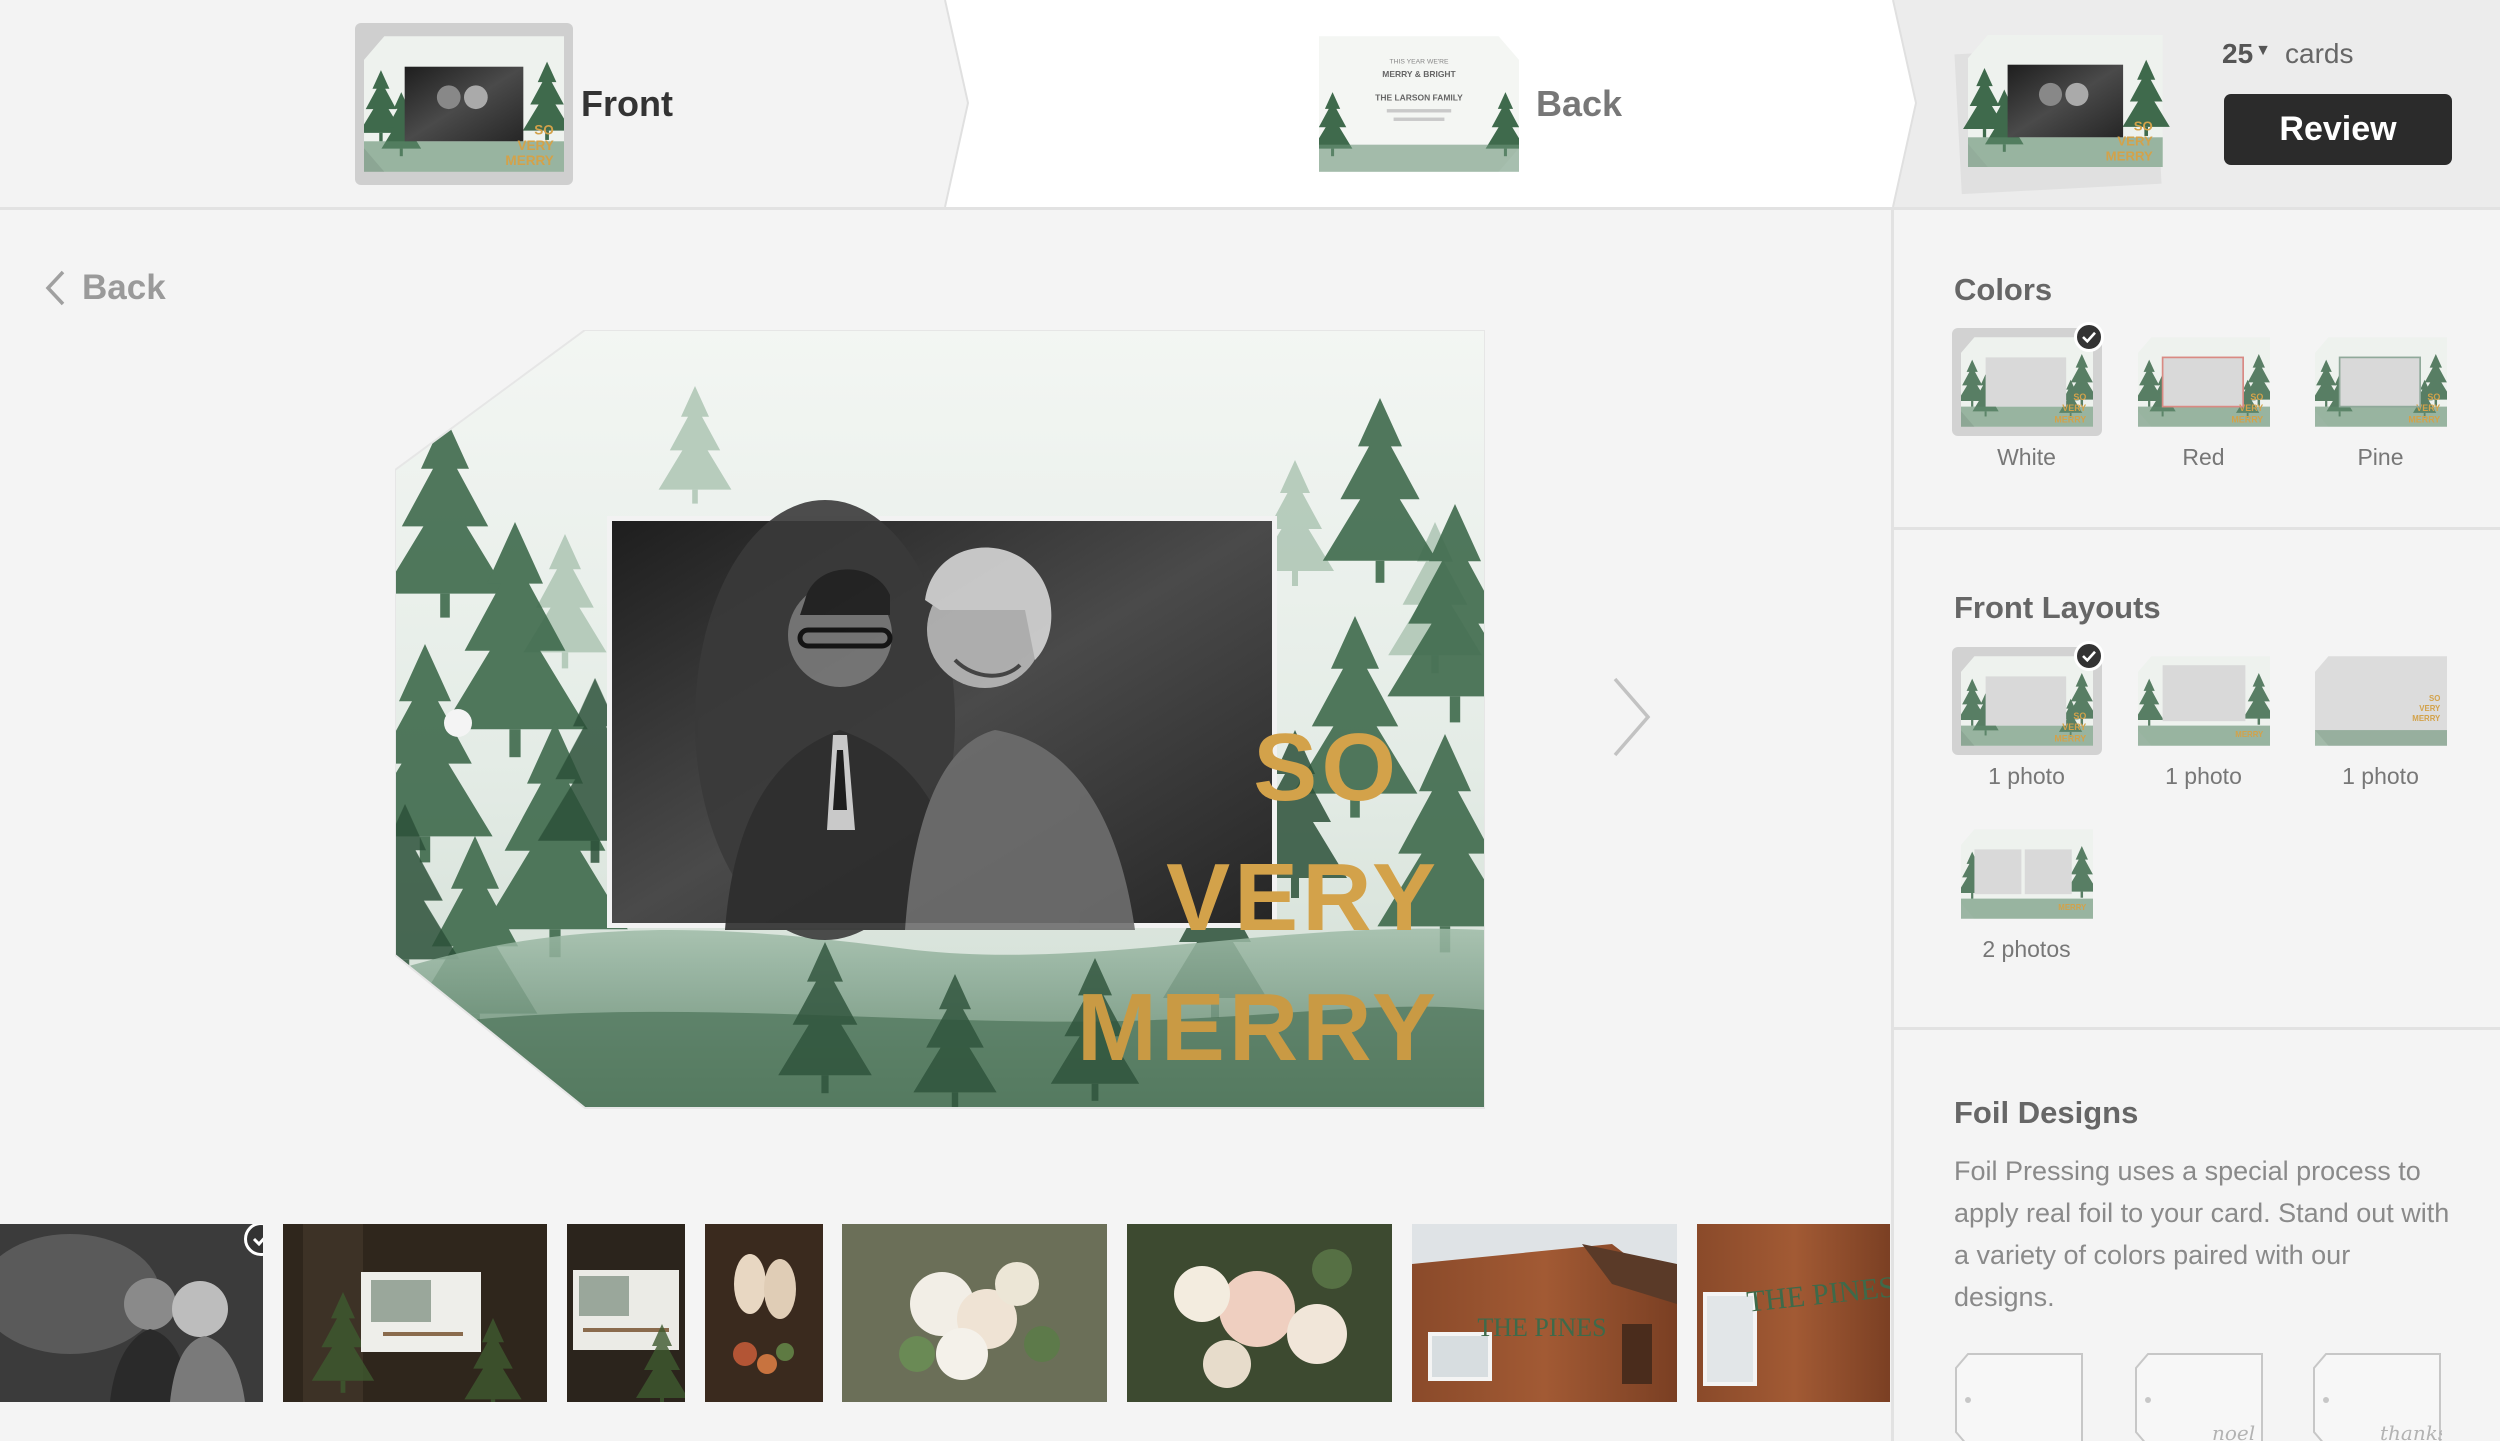  I want to click on quantity-selector: 25 ▼ cards, so click(2287, 54).